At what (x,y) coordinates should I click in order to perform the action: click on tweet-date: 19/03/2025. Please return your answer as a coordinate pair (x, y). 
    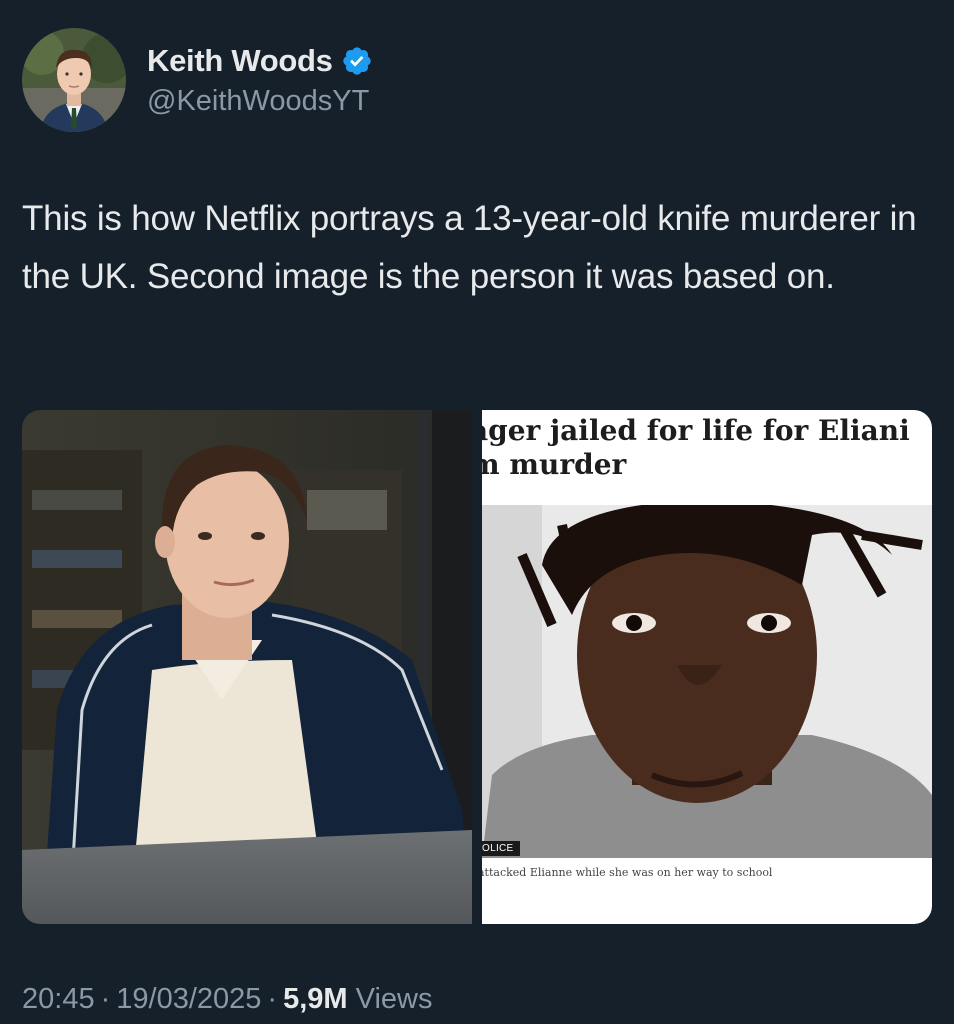
    Looking at the image, I should click on (188, 999).